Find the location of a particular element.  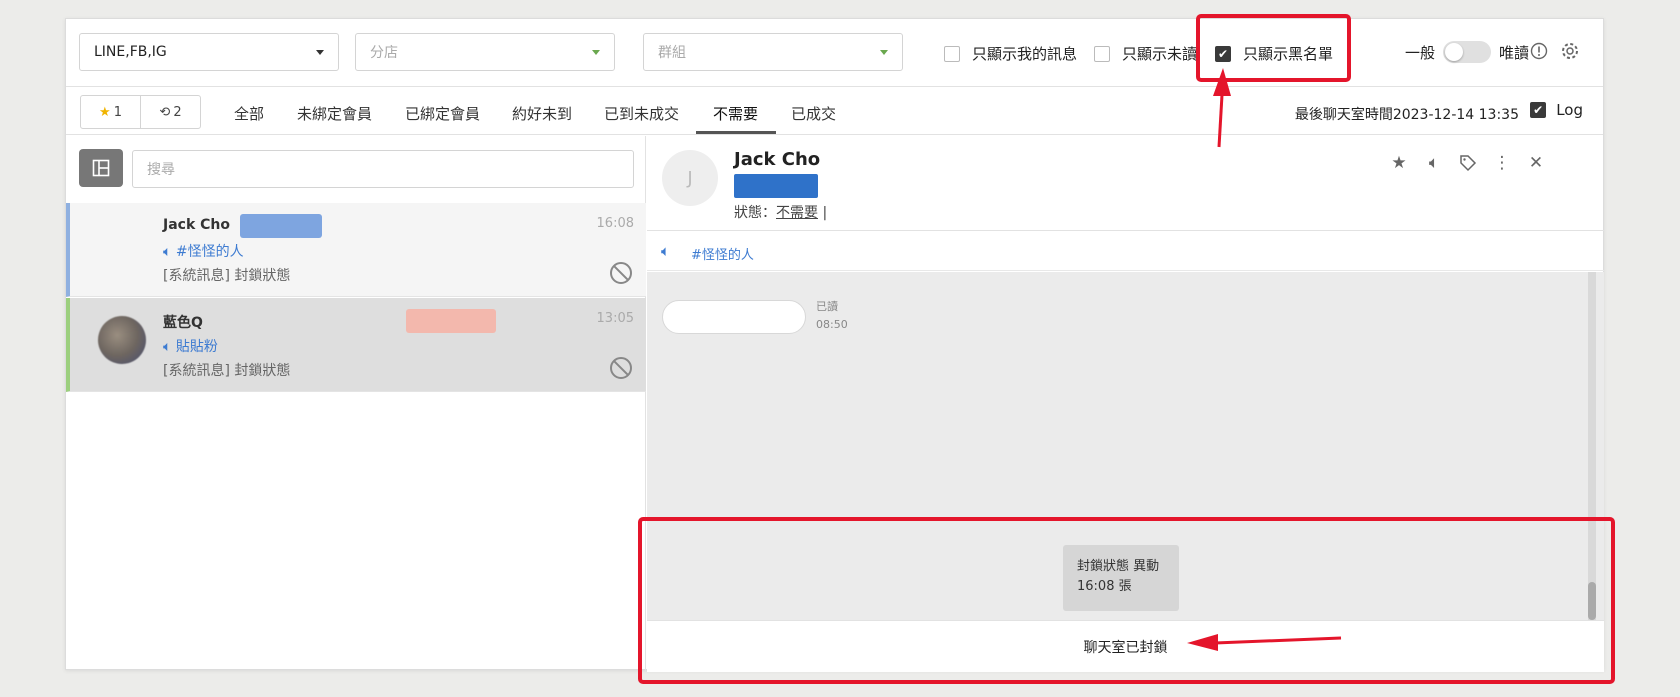

chat-tag-bar: 🔈︎ #怪怪的人 is located at coordinates (1125, 251).